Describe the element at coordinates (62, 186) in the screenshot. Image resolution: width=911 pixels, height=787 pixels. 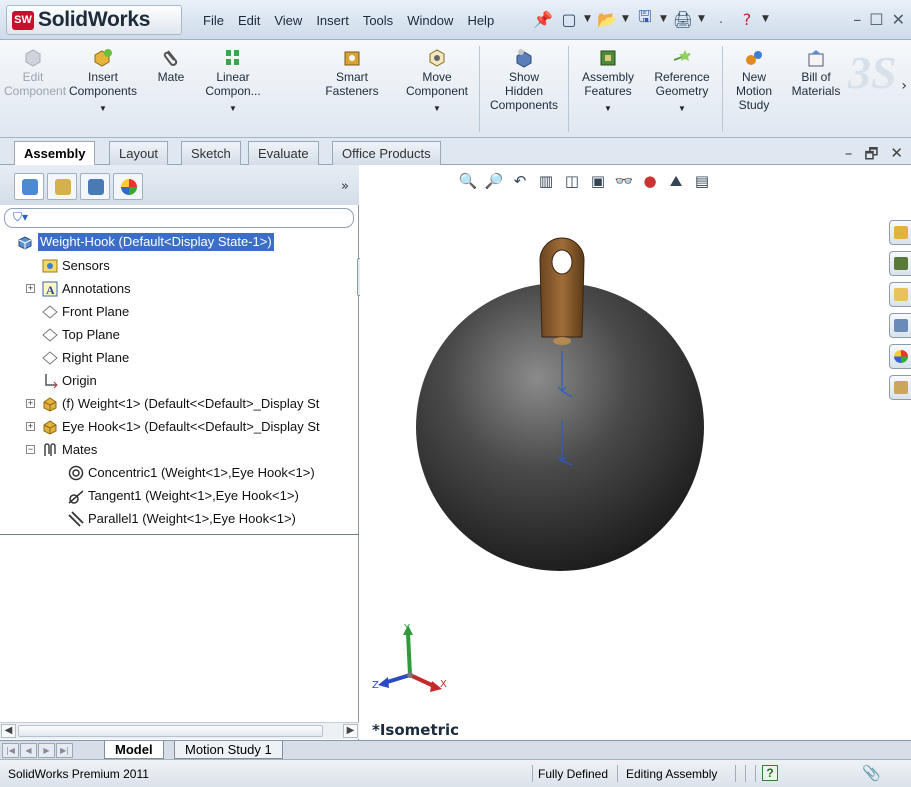
I see `property-manager-tab` at that location.